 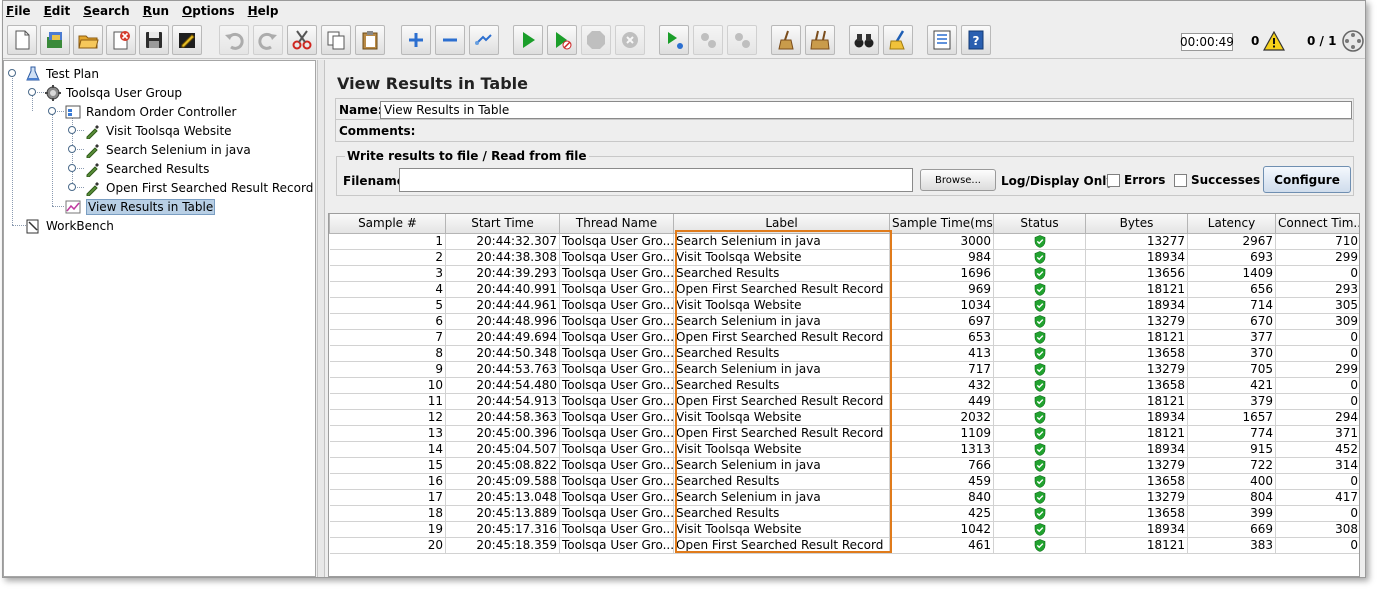 I want to click on function-helper-button, so click(x=942, y=40).